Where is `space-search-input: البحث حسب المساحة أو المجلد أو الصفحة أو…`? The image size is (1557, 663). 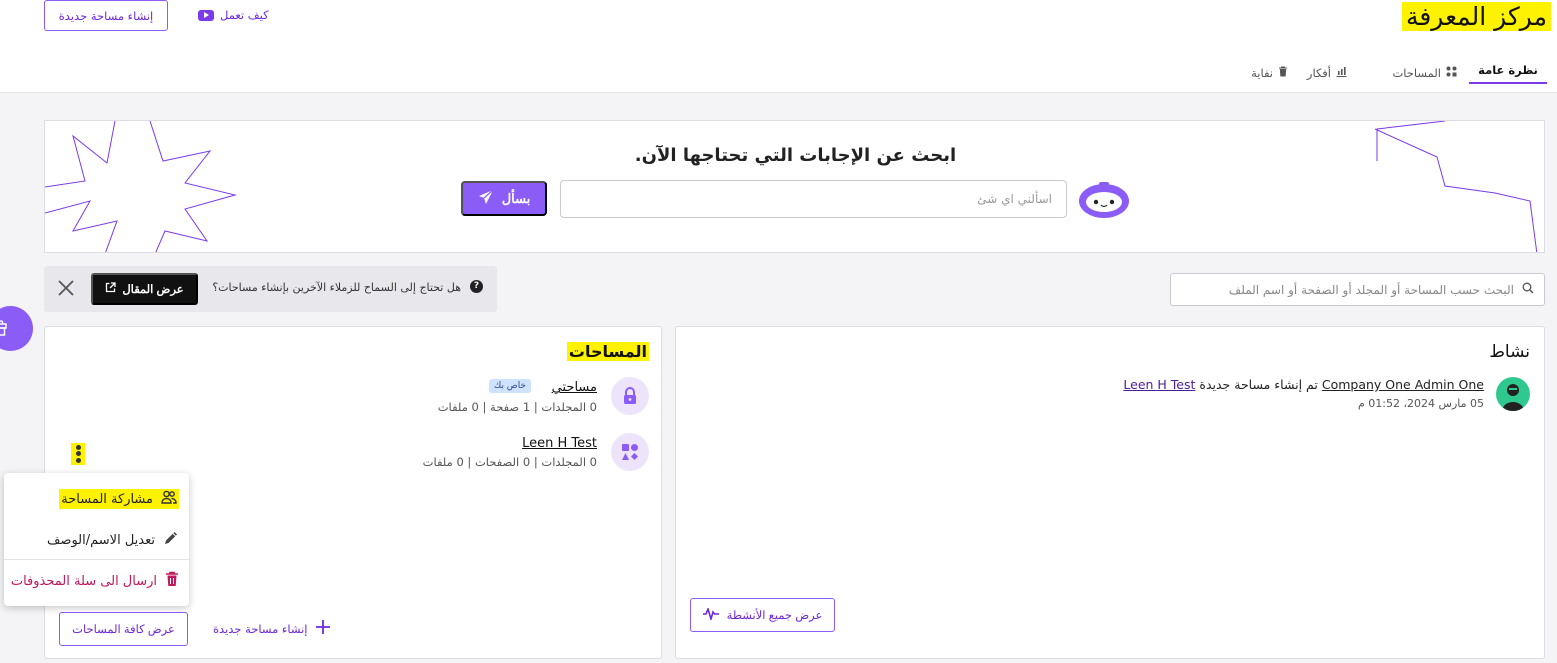 space-search-input: البحث حسب المساحة أو المجلد أو الصفحة أو… is located at coordinates (1357, 289).